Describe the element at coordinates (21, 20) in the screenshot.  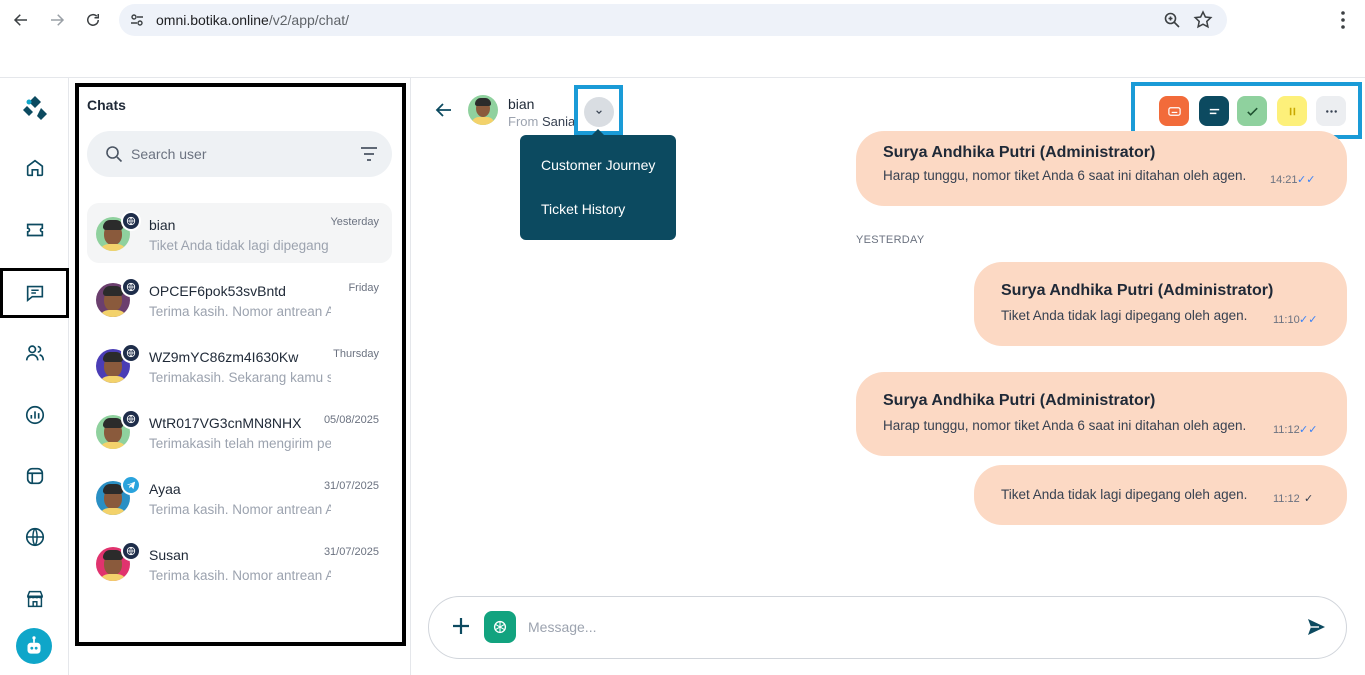
I see `back-nav-icon` at that location.